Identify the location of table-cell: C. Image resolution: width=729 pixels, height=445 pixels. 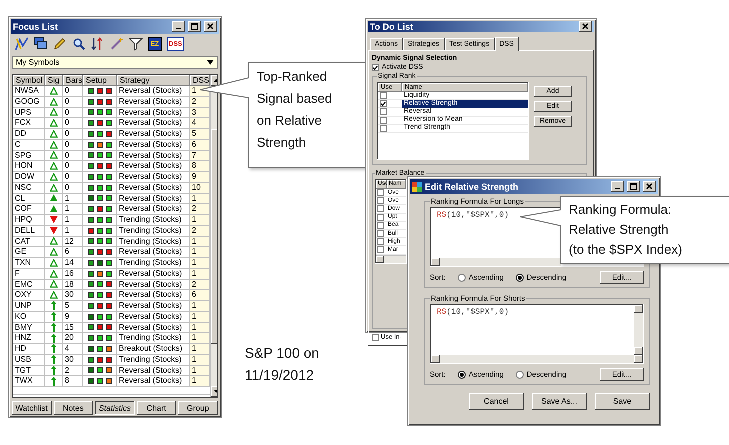
(29, 145).